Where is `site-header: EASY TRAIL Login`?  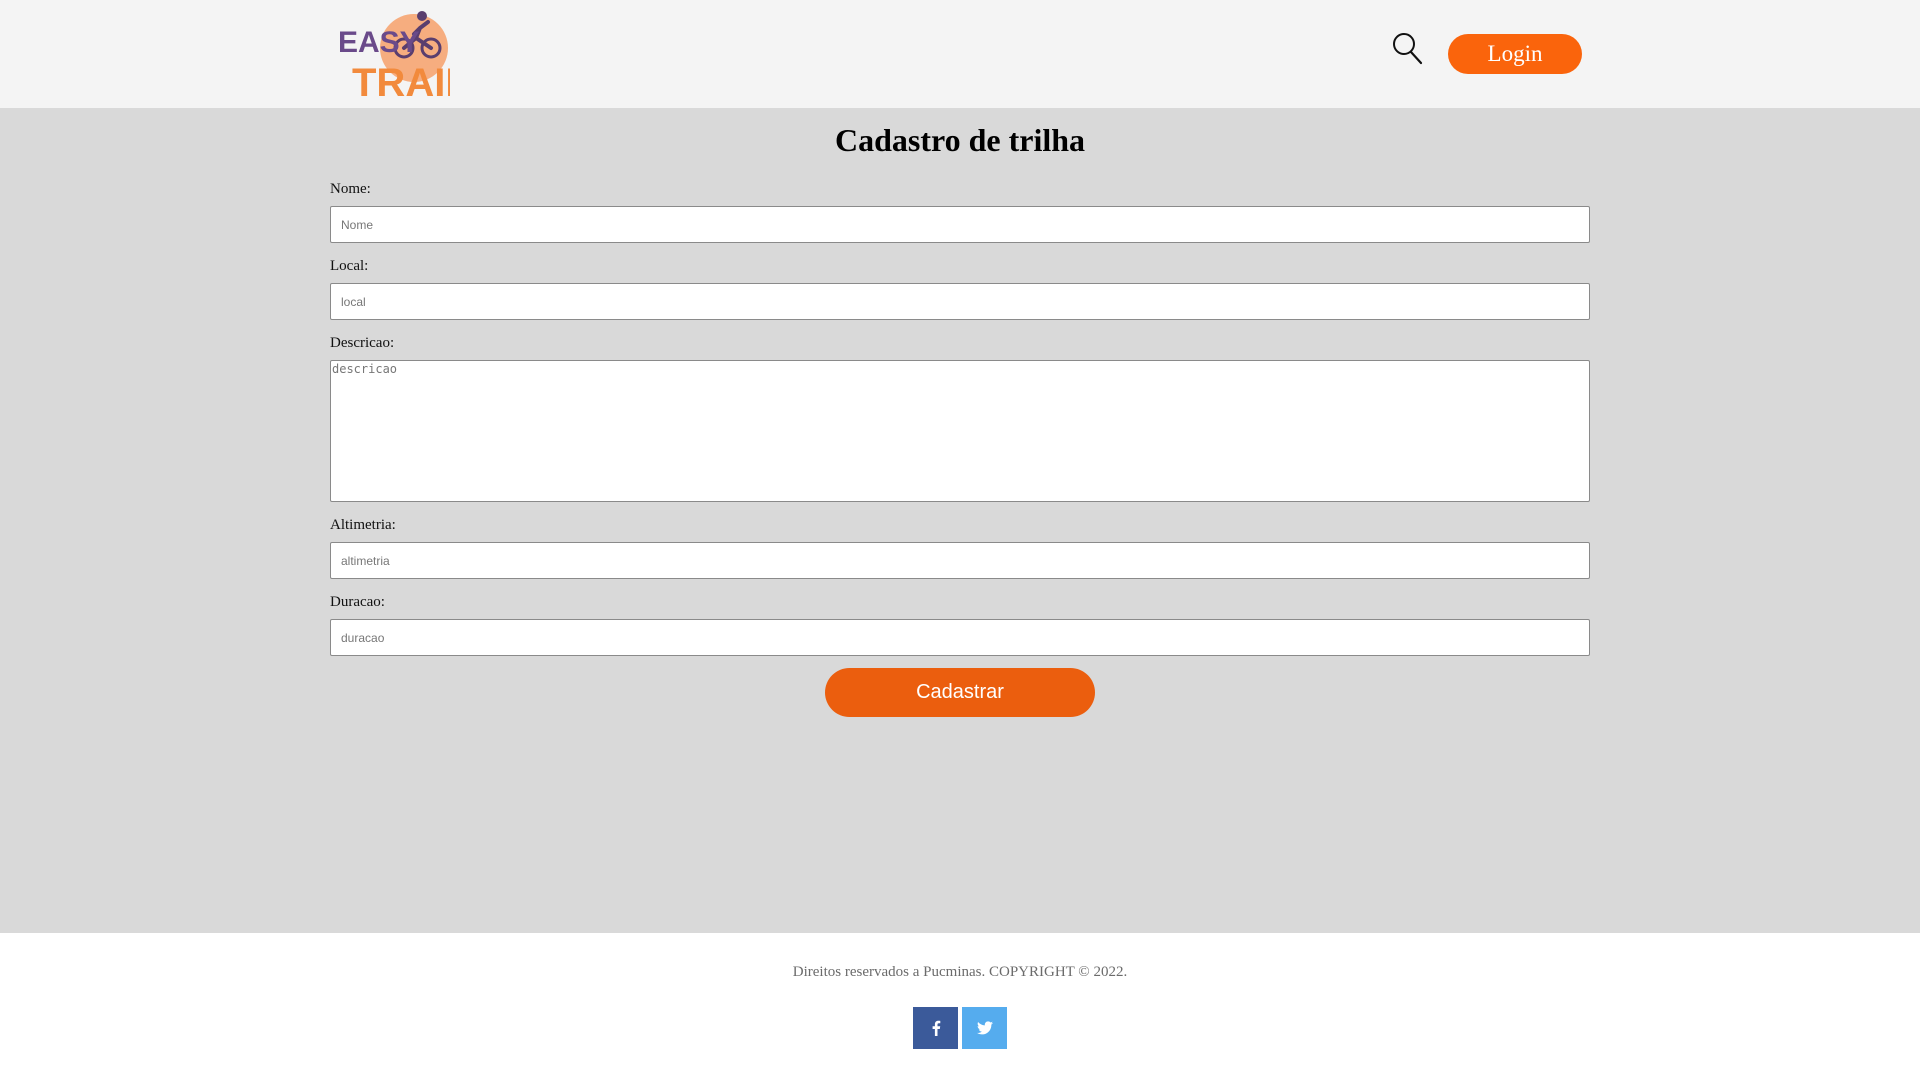 site-header: EASY TRAIL Login is located at coordinates (960, 54).